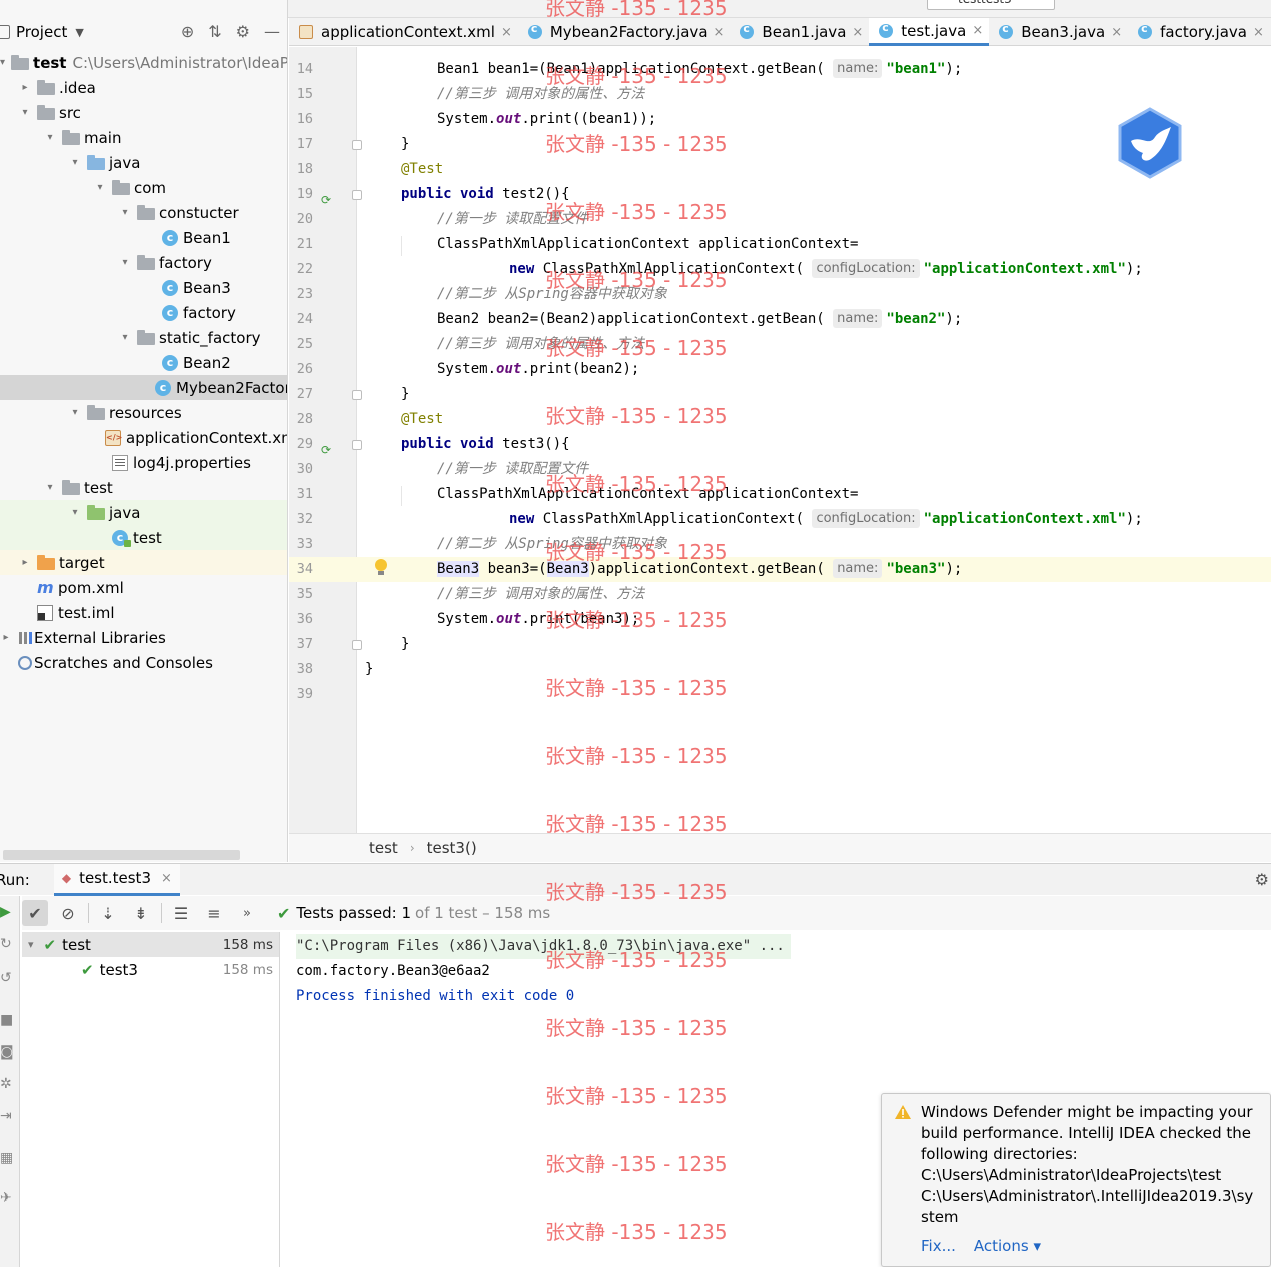 Image resolution: width=1271 pixels, height=1267 pixels. I want to click on show-ignored-icon: ⊘, so click(68, 913).